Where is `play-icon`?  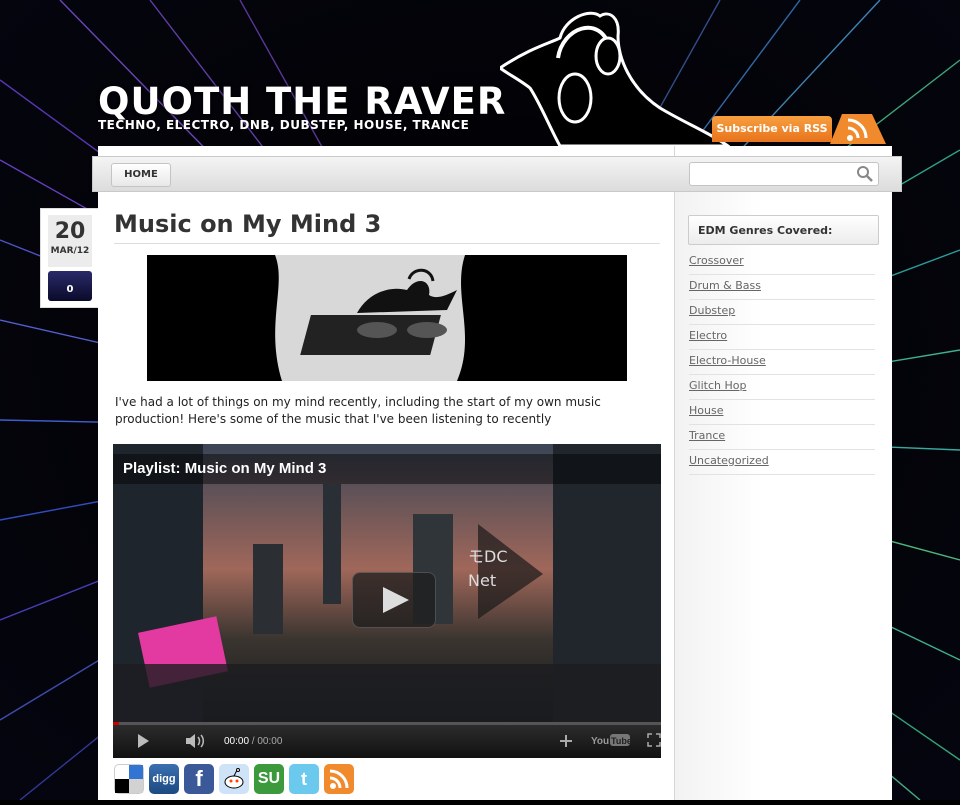
play-icon is located at coordinates (396, 600).